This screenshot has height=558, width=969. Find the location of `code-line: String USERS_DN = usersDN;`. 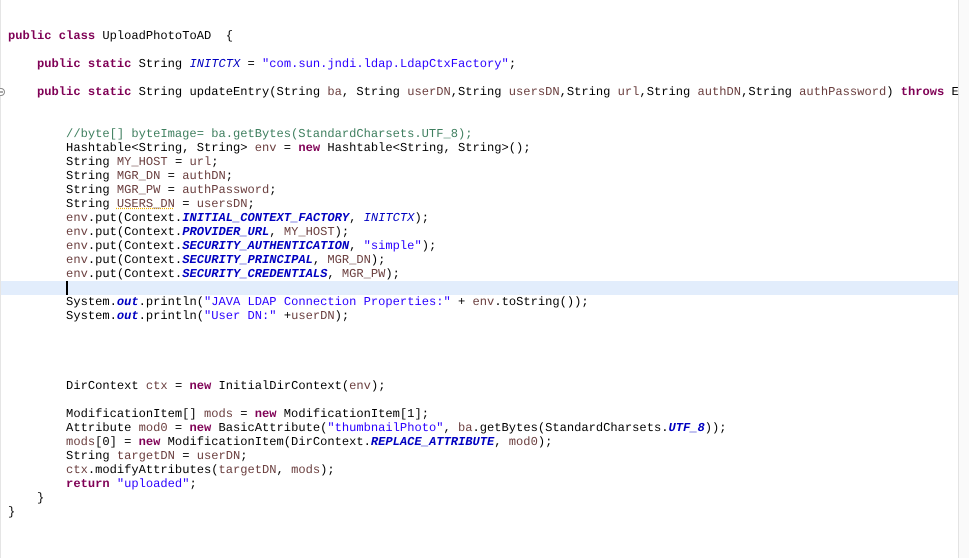

code-line: String USERS_DN = usersDN; is located at coordinates (160, 204).